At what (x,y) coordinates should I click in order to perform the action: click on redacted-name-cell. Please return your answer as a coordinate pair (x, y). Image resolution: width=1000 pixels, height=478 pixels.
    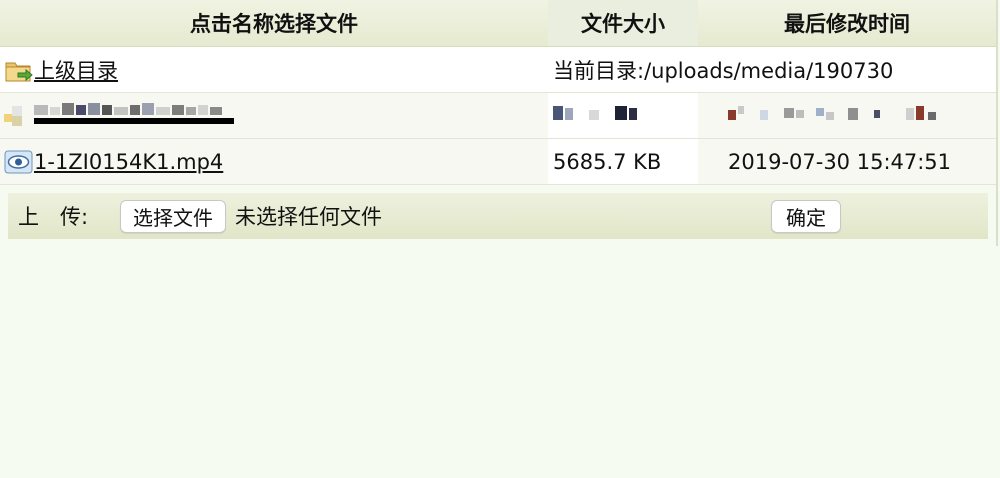
    Looking at the image, I should click on (274, 115).